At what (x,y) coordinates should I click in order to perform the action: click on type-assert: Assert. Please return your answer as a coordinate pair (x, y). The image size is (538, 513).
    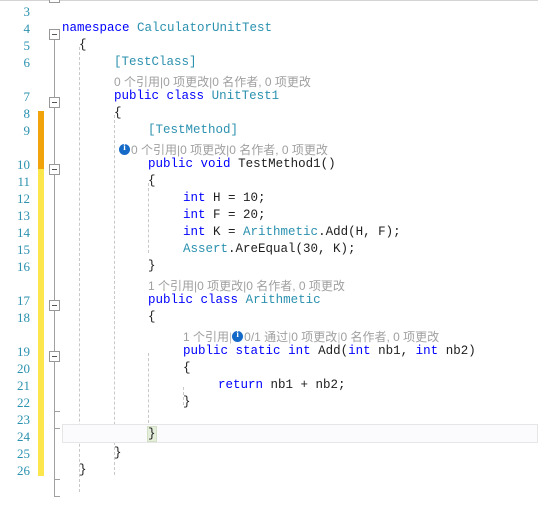
    Looking at the image, I should click on (206, 249).